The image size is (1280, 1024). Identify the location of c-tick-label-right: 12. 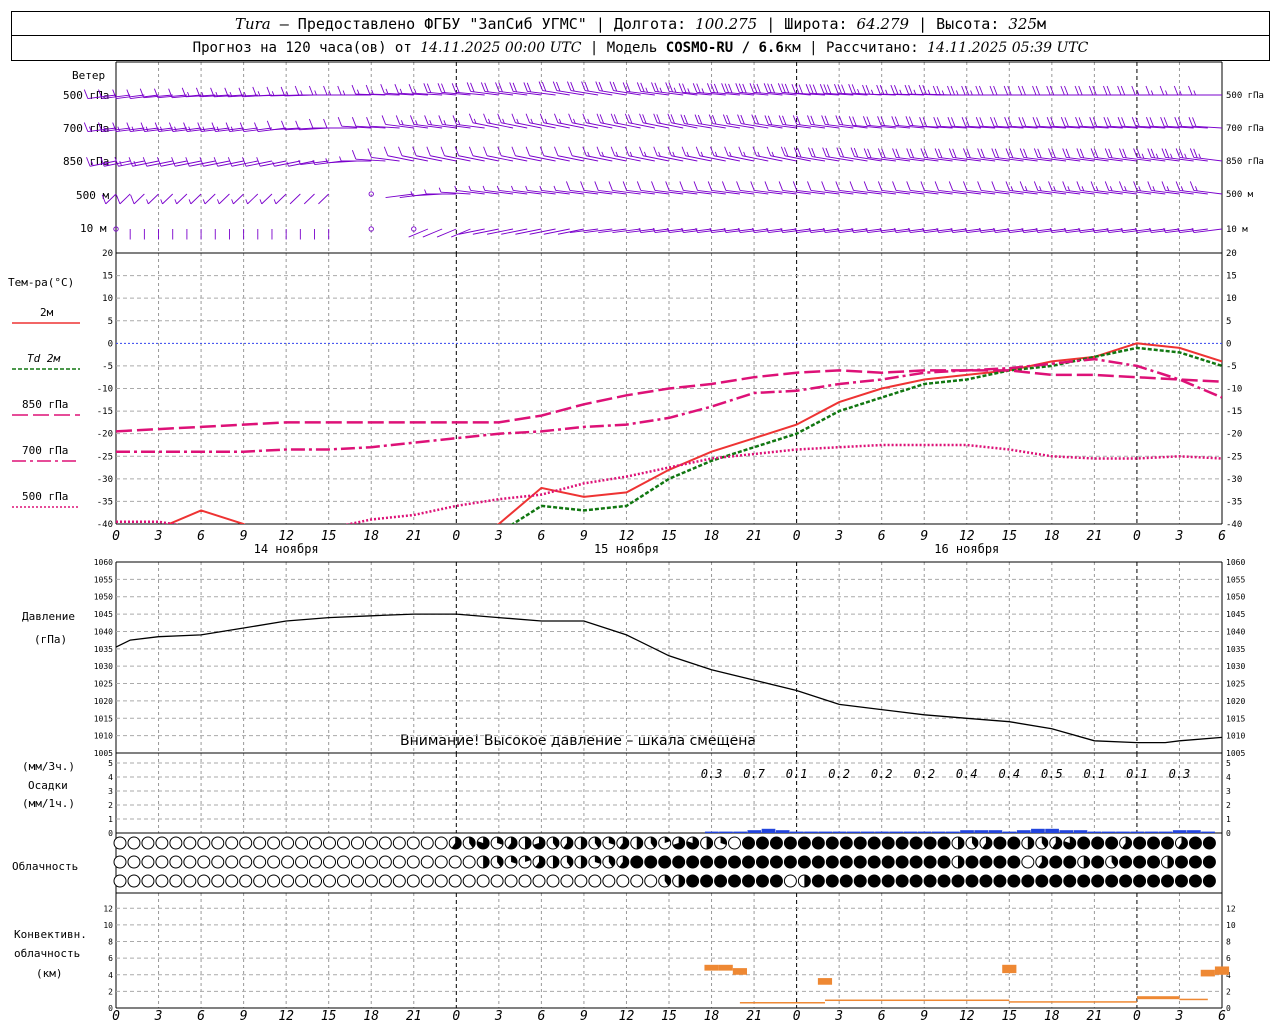
(1231, 908).